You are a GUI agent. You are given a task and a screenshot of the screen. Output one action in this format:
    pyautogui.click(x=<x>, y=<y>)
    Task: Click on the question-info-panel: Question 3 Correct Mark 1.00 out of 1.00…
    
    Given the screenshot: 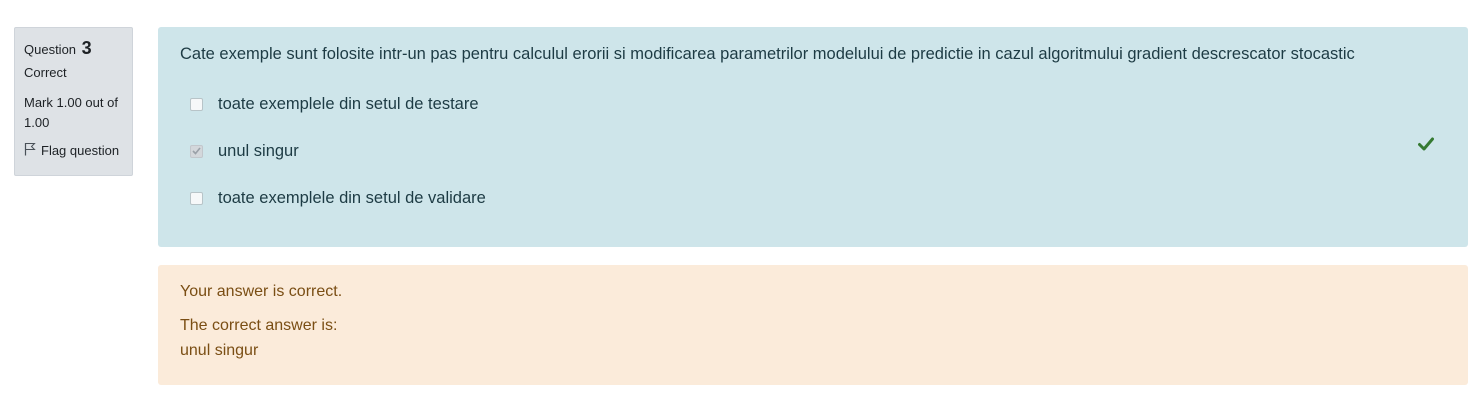 What is the action you would take?
    pyautogui.click(x=73, y=101)
    